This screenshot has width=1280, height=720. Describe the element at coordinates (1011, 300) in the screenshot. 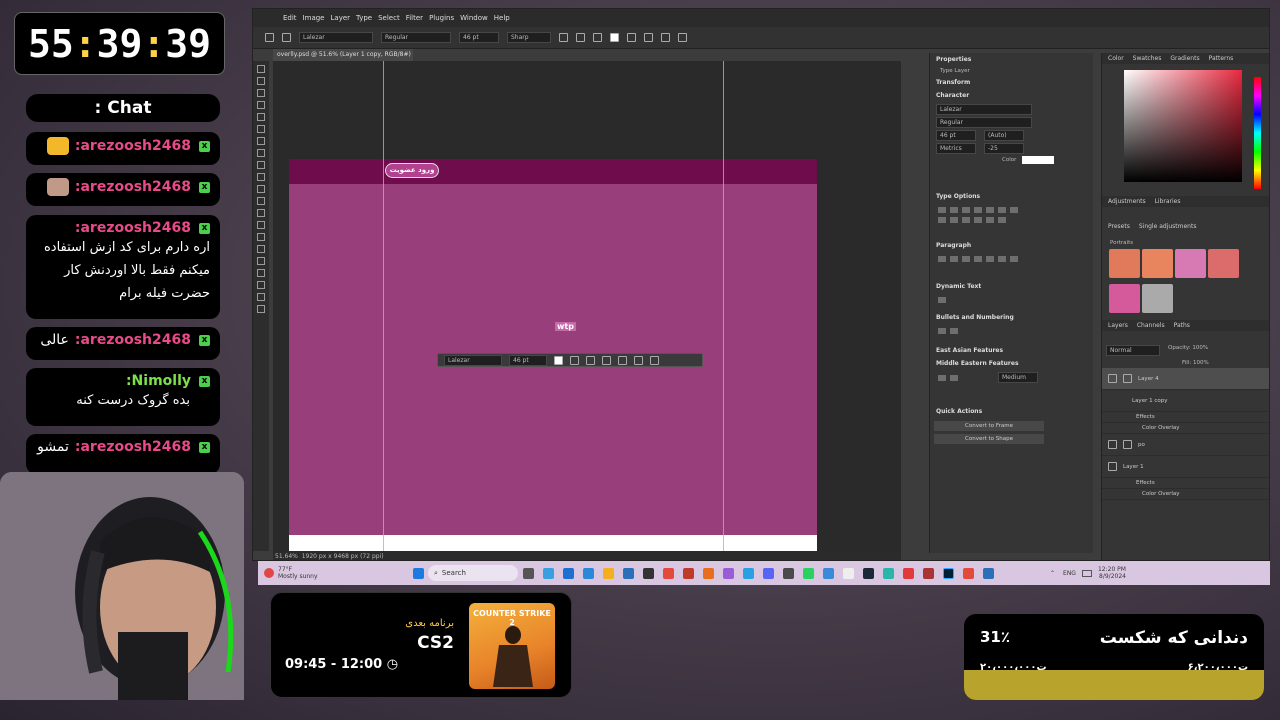

I see `dynamic-text-button` at that location.